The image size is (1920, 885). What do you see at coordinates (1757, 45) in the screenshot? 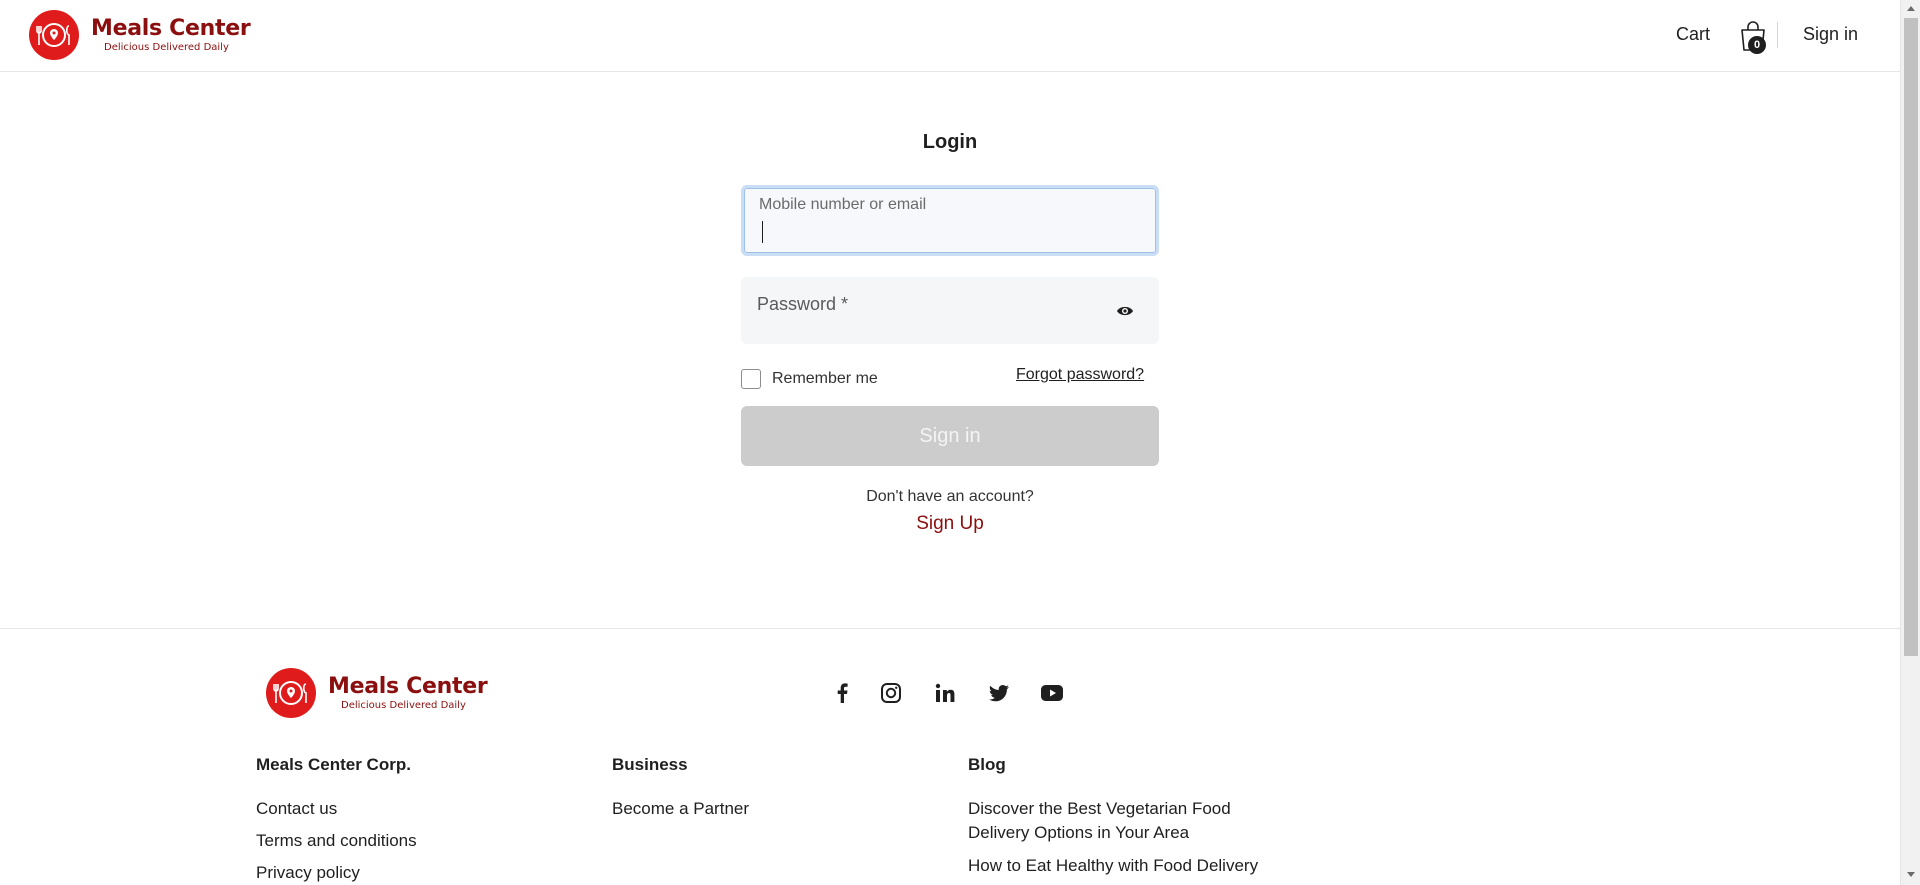
I see `cart-count-badge: 0` at bounding box center [1757, 45].